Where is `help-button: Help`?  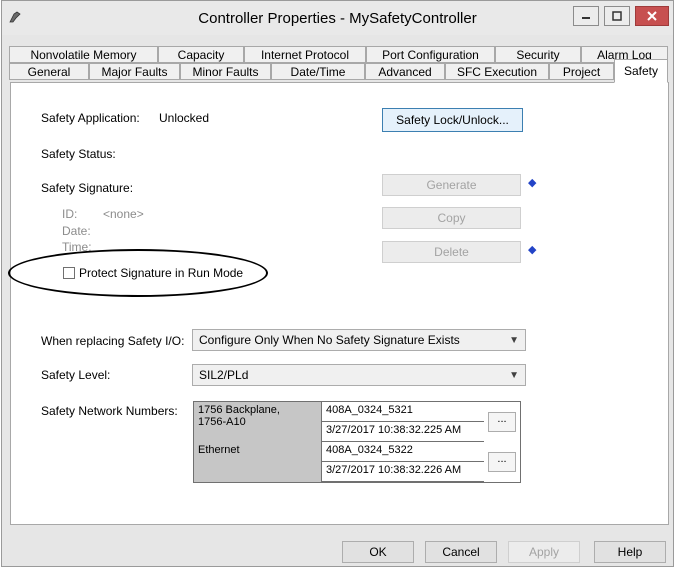 help-button: Help is located at coordinates (630, 552).